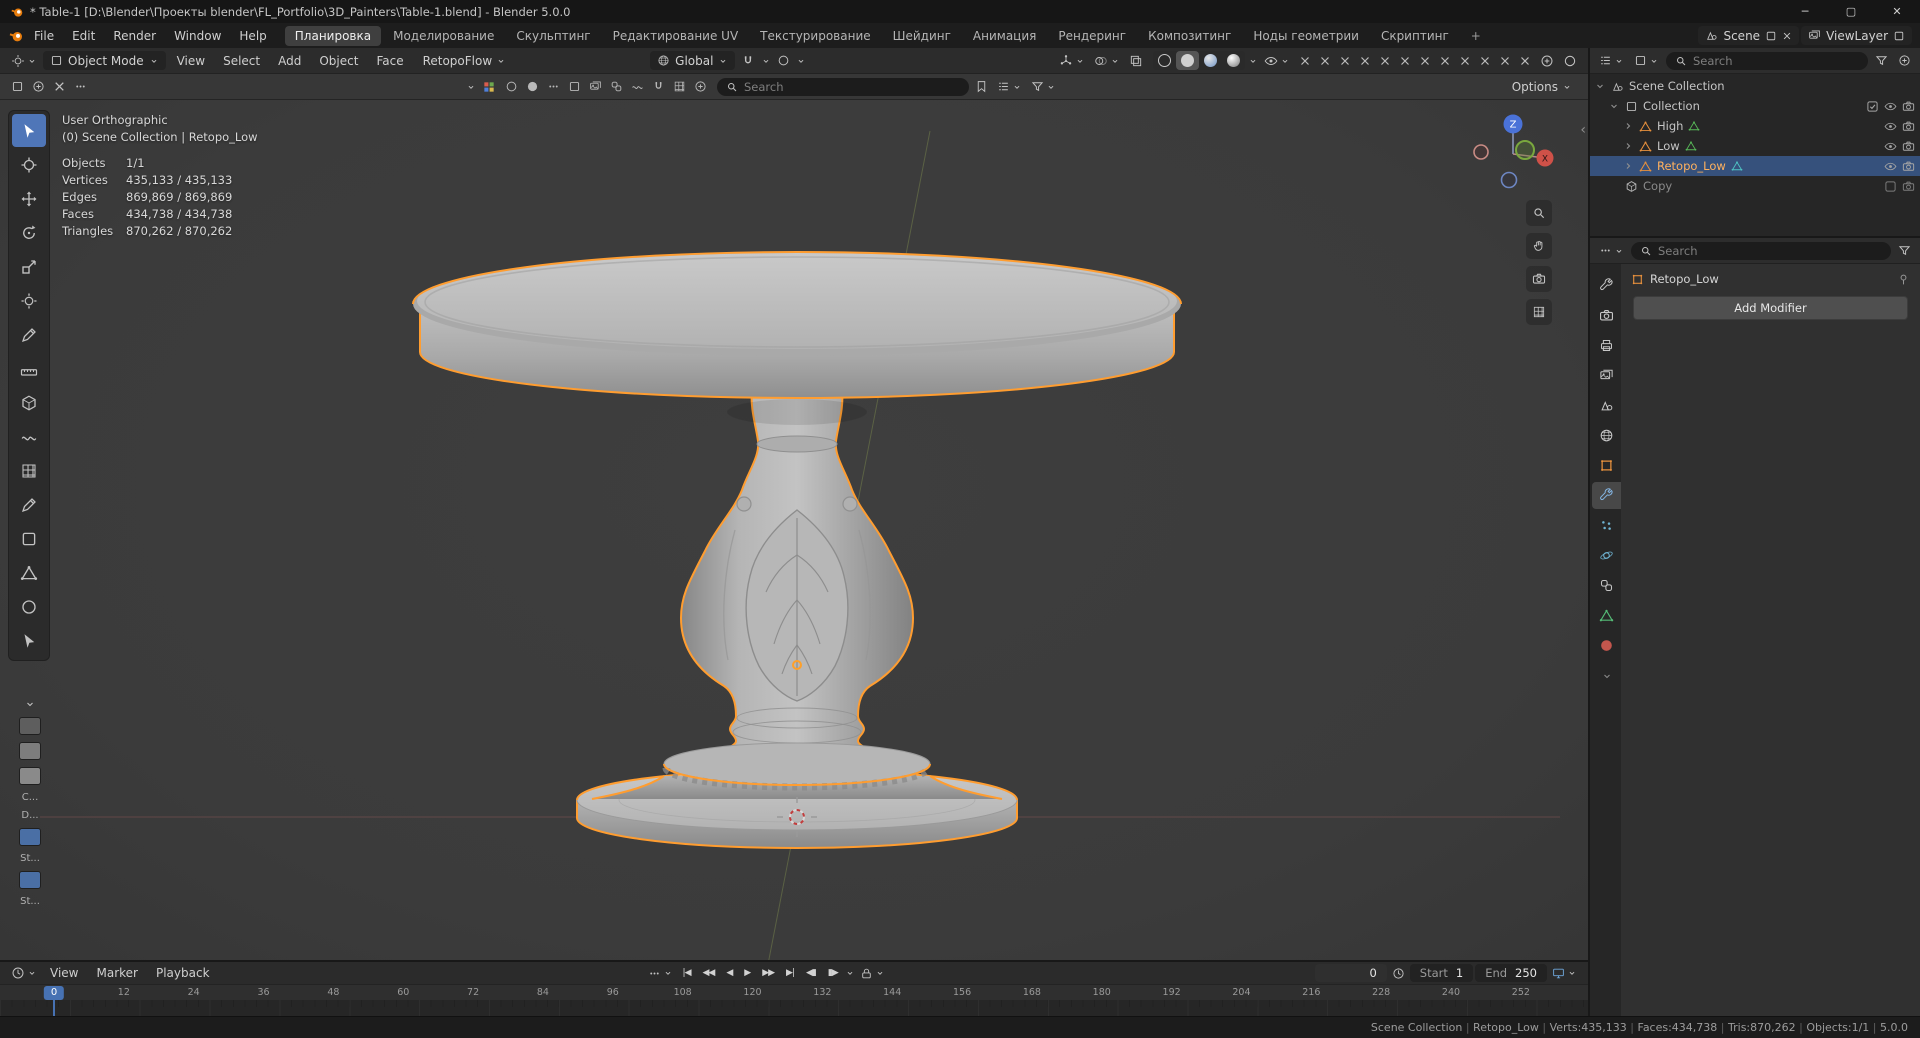 This screenshot has height=1038, width=1920. Describe the element at coordinates (1611, 60) in the screenshot. I see `outliner-editor-type-button` at that location.